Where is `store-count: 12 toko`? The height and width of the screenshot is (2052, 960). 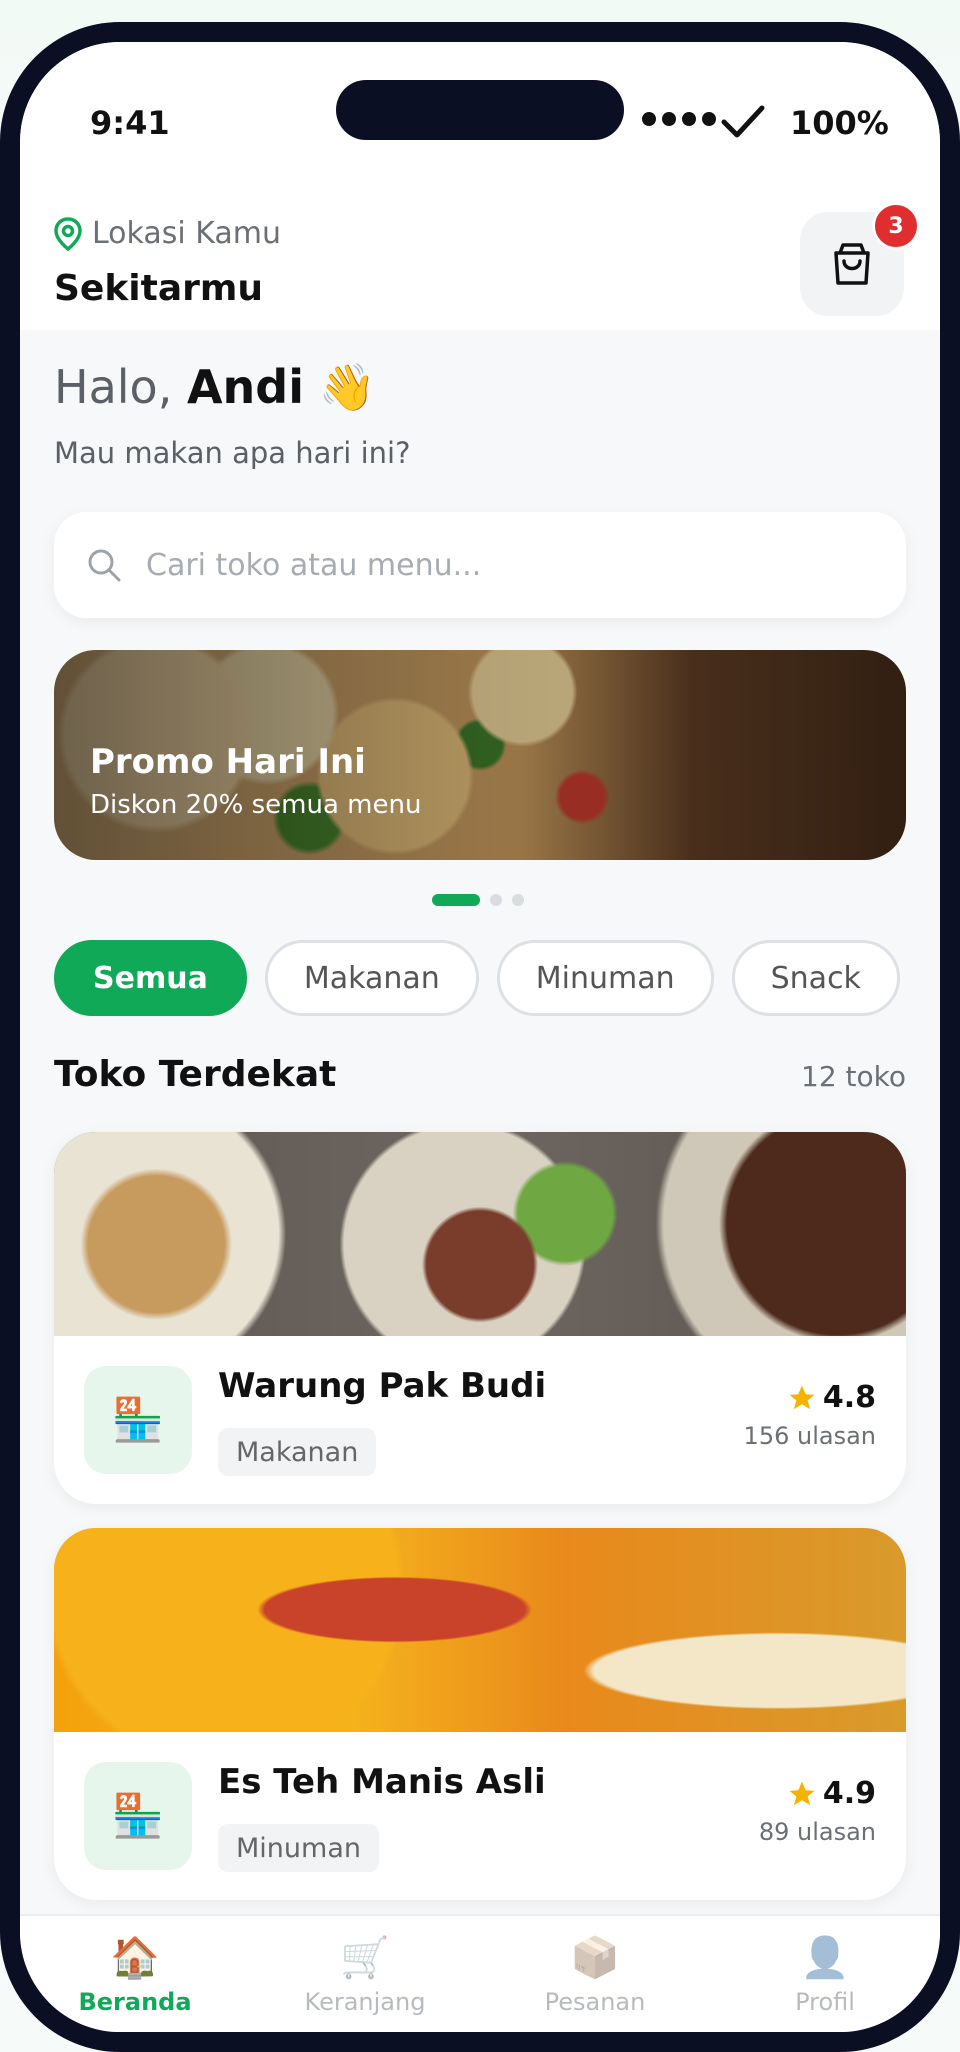 store-count: 12 toko is located at coordinates (853, 1076).